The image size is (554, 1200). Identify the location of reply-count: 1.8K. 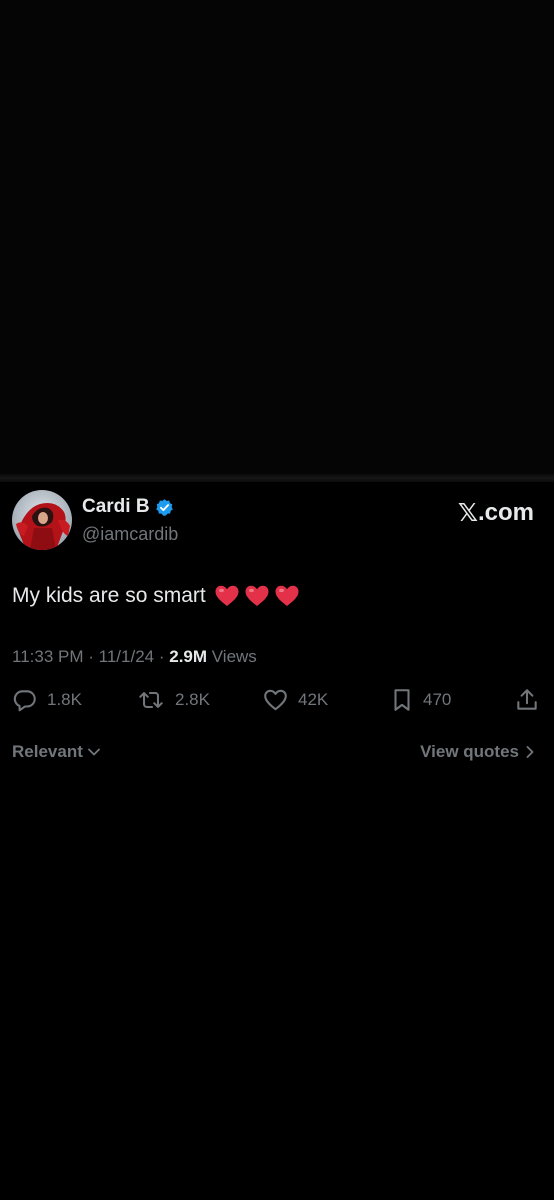
(64, 699).